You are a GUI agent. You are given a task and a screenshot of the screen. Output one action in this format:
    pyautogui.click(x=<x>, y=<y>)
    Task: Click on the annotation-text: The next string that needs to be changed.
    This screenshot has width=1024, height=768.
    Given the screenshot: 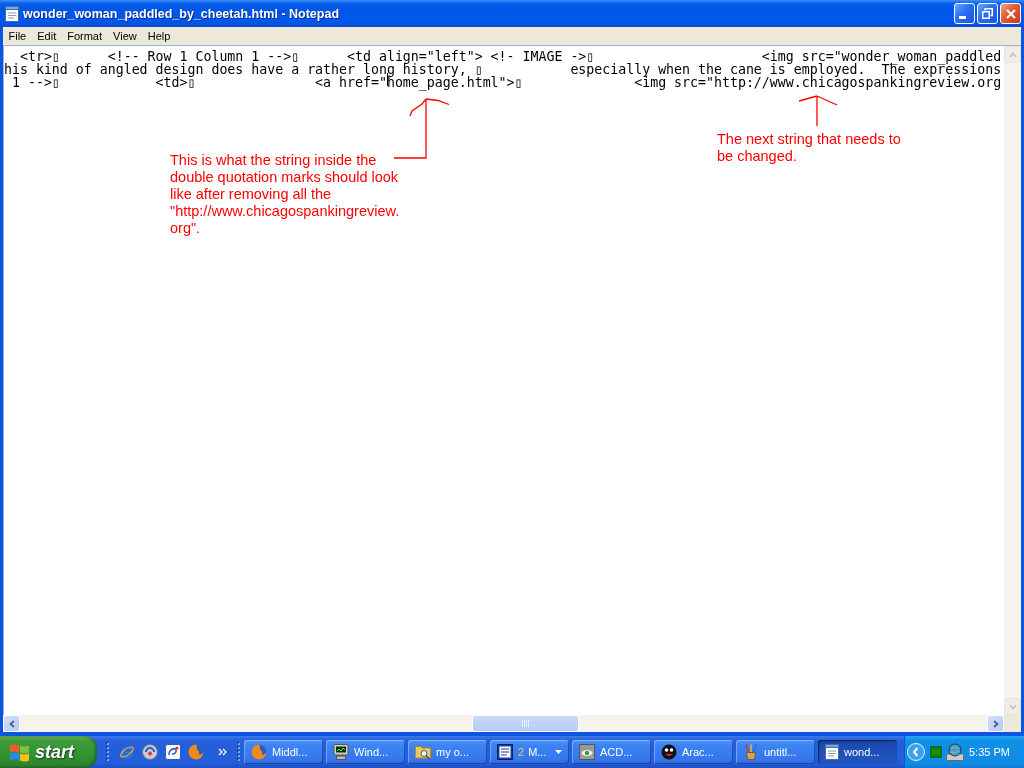 What is the action you would take?
    pyautogui.click(x=809, y=148)
    